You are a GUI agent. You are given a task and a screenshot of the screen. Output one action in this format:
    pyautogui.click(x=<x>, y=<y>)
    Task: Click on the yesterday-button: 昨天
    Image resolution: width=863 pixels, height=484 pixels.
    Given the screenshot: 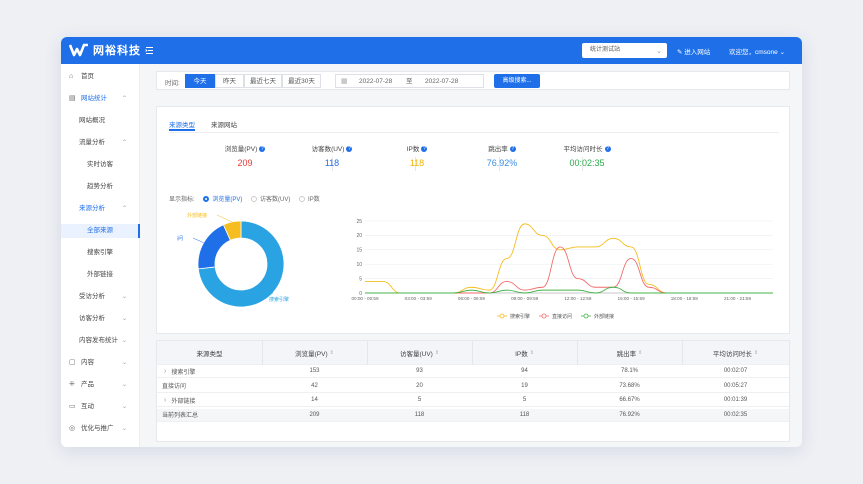 What is the action you would take?
    pyautogui.click(x=229, y=81)
    